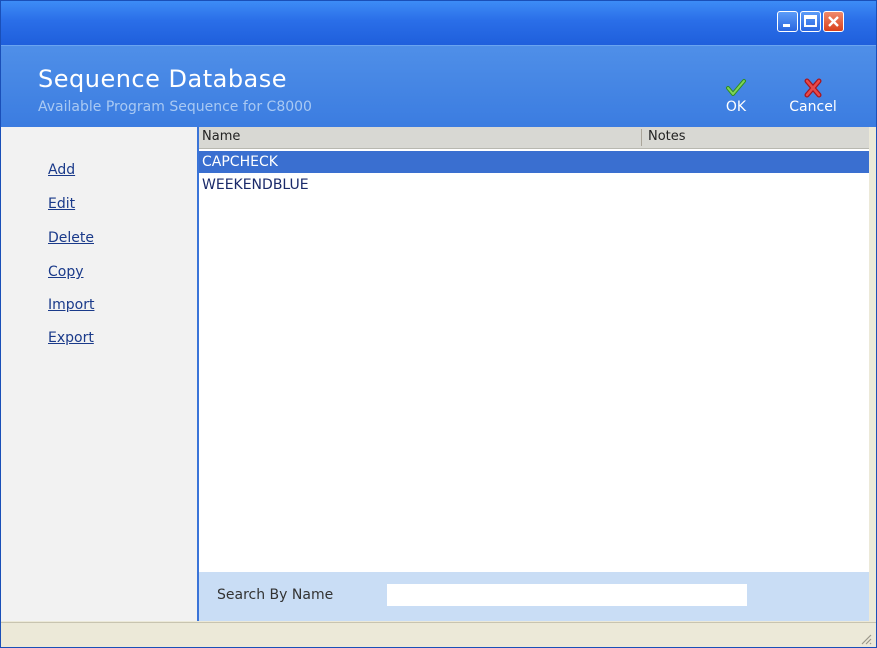 The height and width of the screenshot is (648, 877). What do you see at coordinates (438, 23) in the screenshot?
I see `title-bar` at bounding box center [438, 23].